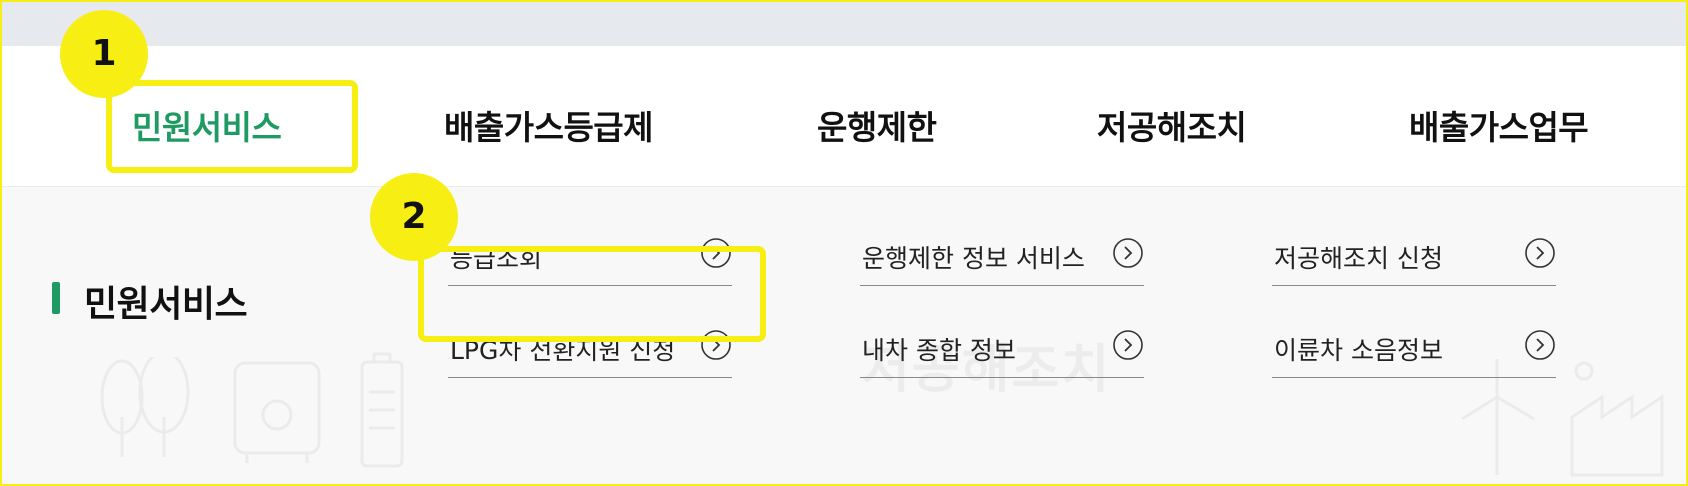  What do you see at coordinates (1172, 125) in the screenshot?
I see `gnb-item-low-emission: 저공해조치` at bounding box center [1172, 125].